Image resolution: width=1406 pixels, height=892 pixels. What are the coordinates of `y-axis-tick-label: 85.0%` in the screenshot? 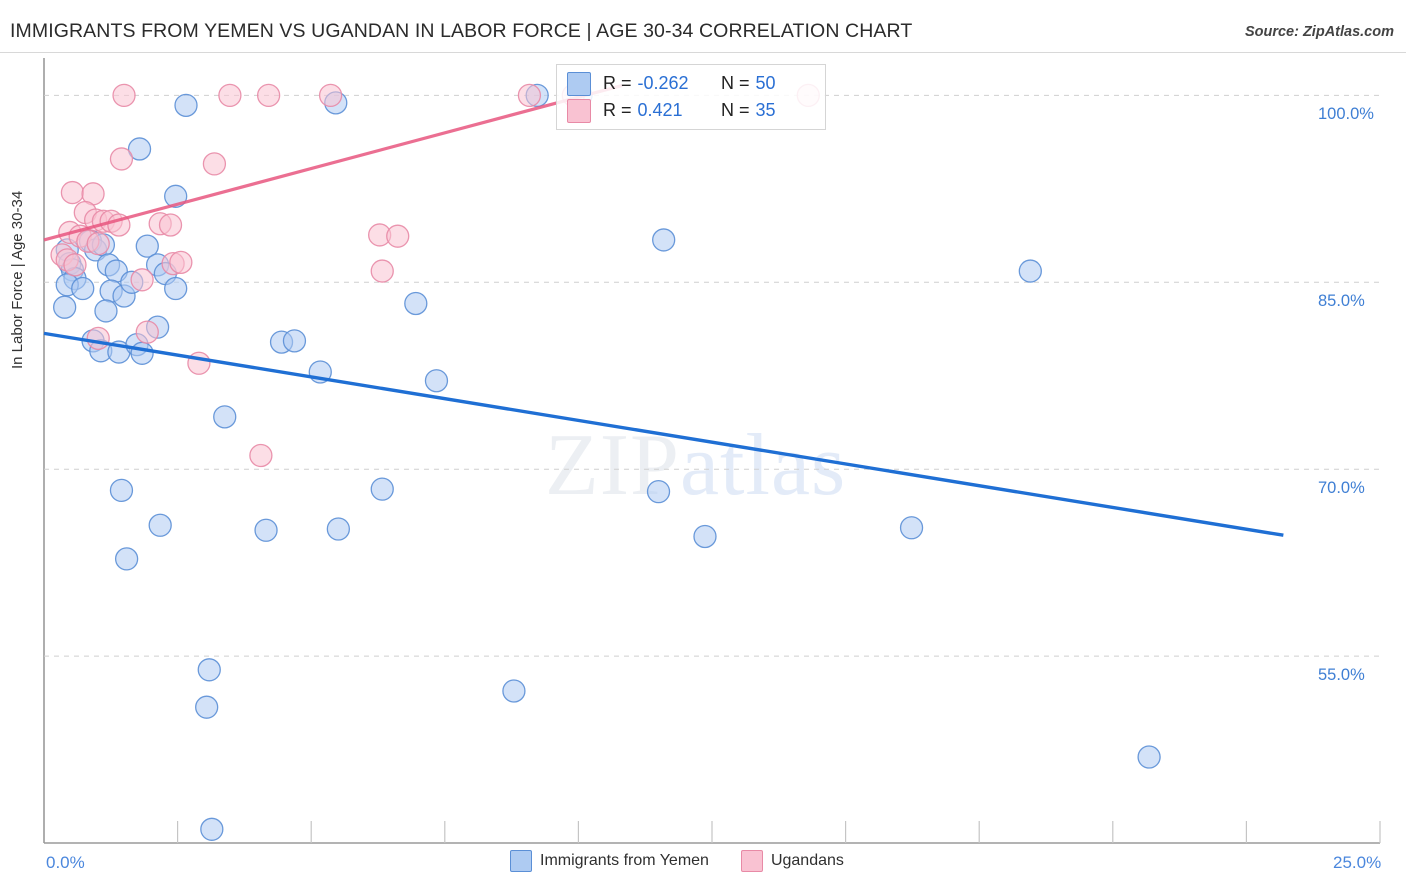 It's located at (1341, 301).